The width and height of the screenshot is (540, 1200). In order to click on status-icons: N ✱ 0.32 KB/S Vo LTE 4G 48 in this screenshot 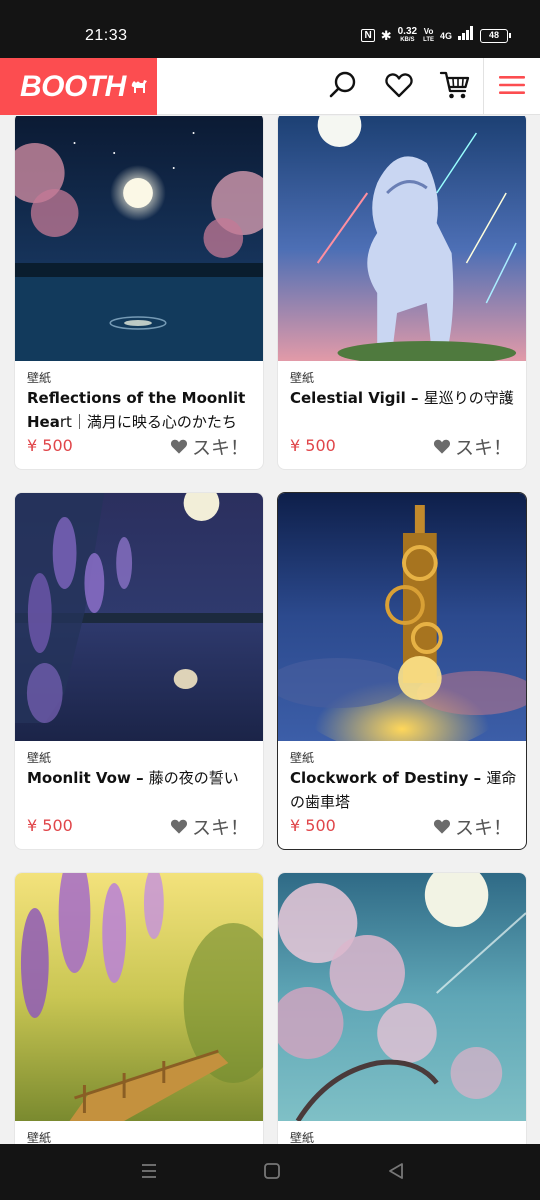, I will do `click(436, 35)`.